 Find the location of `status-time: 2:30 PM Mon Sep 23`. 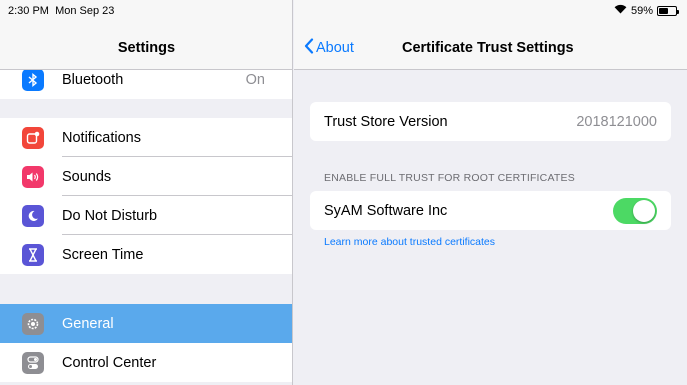

status-time: 2:30 PM Mon Sep 23 is located at coordinates (61, 11).